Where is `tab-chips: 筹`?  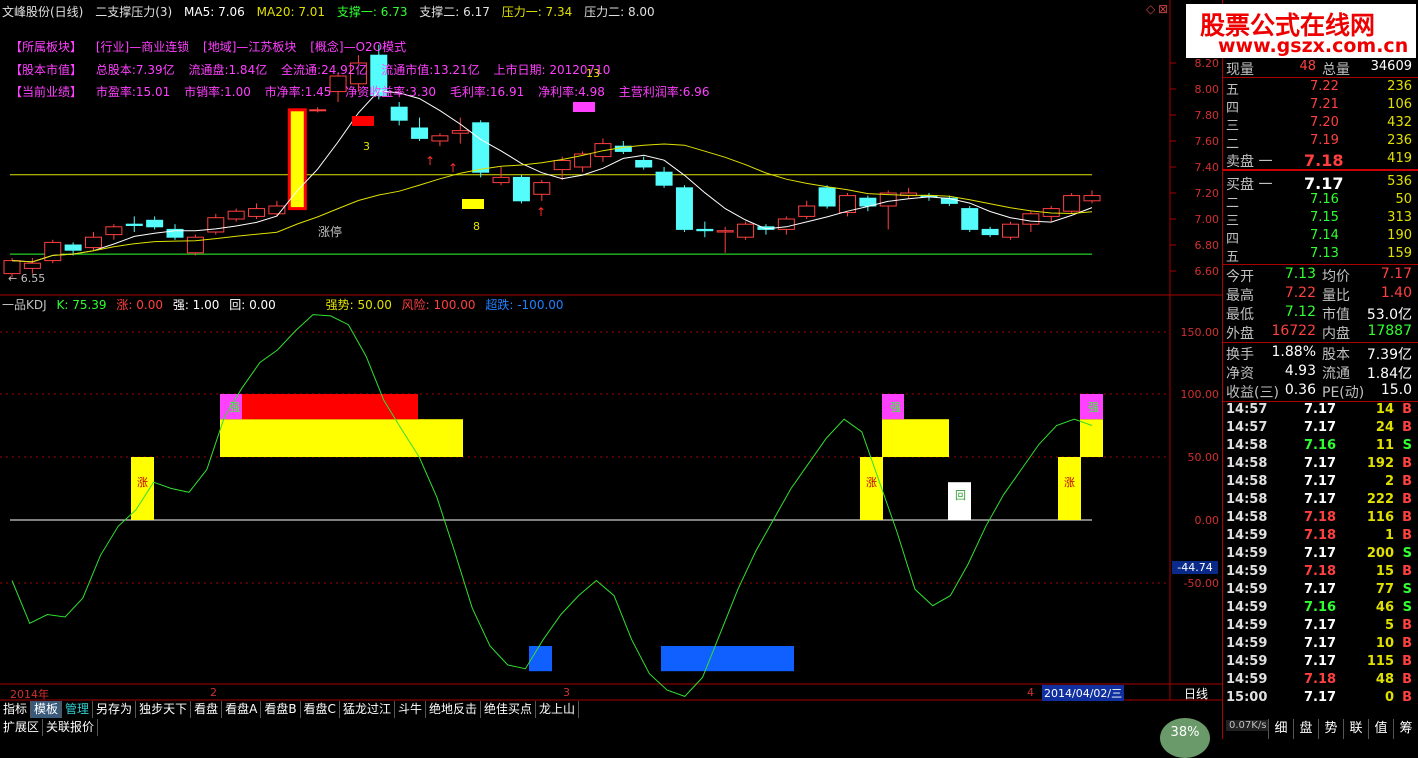 tab-chips: 筹 is located at coordinates (1405, 729).